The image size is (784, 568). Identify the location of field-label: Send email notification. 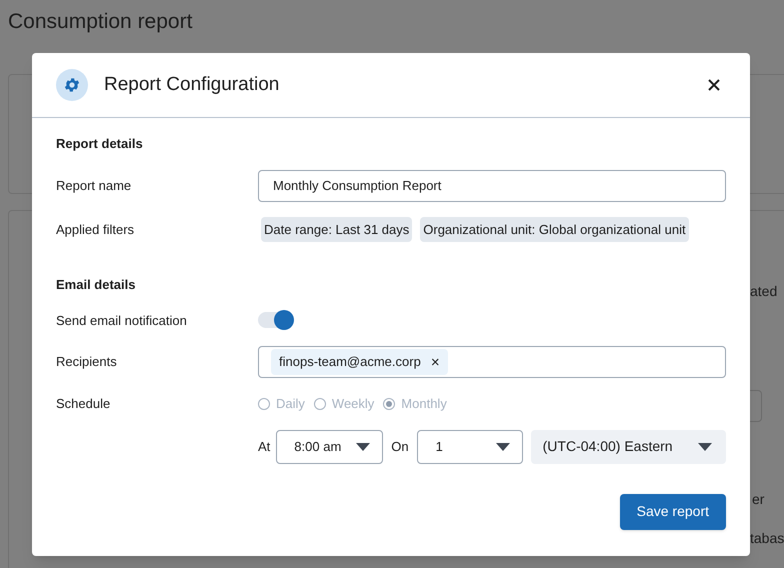
(122, 321).